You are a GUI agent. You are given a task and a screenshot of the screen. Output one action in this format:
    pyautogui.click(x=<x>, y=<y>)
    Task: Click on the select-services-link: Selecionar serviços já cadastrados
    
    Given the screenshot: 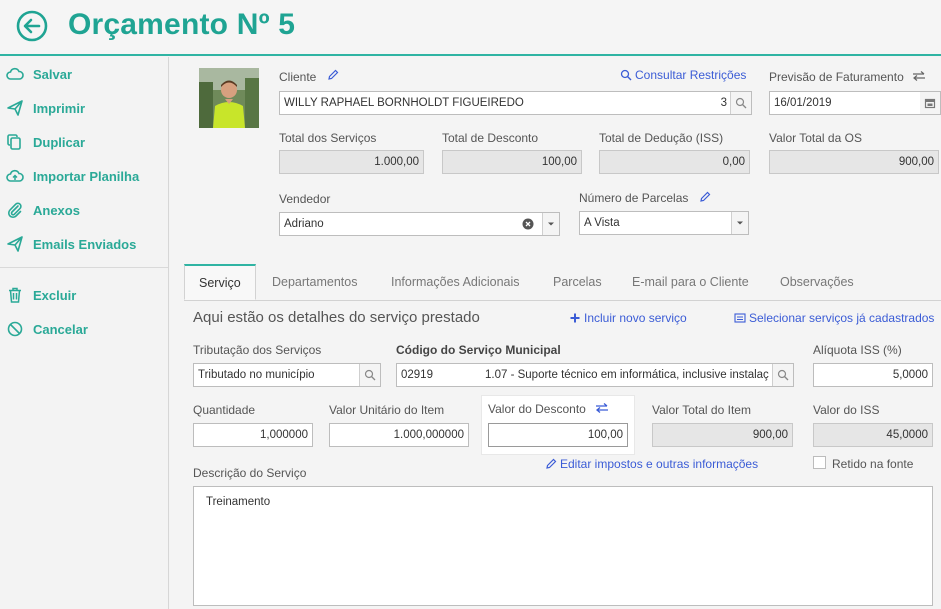 What is the action you would take?
    pyautogui.click(x=834, y=318)
    